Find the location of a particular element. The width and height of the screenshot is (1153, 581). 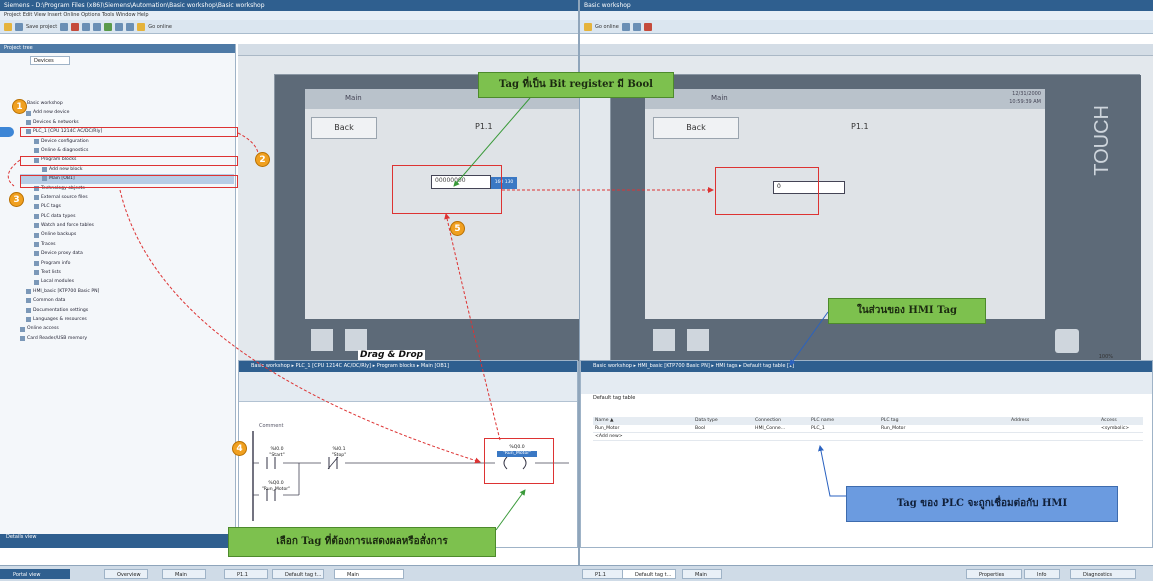

details-view-label: Details view is located at coordinates (21, 537).